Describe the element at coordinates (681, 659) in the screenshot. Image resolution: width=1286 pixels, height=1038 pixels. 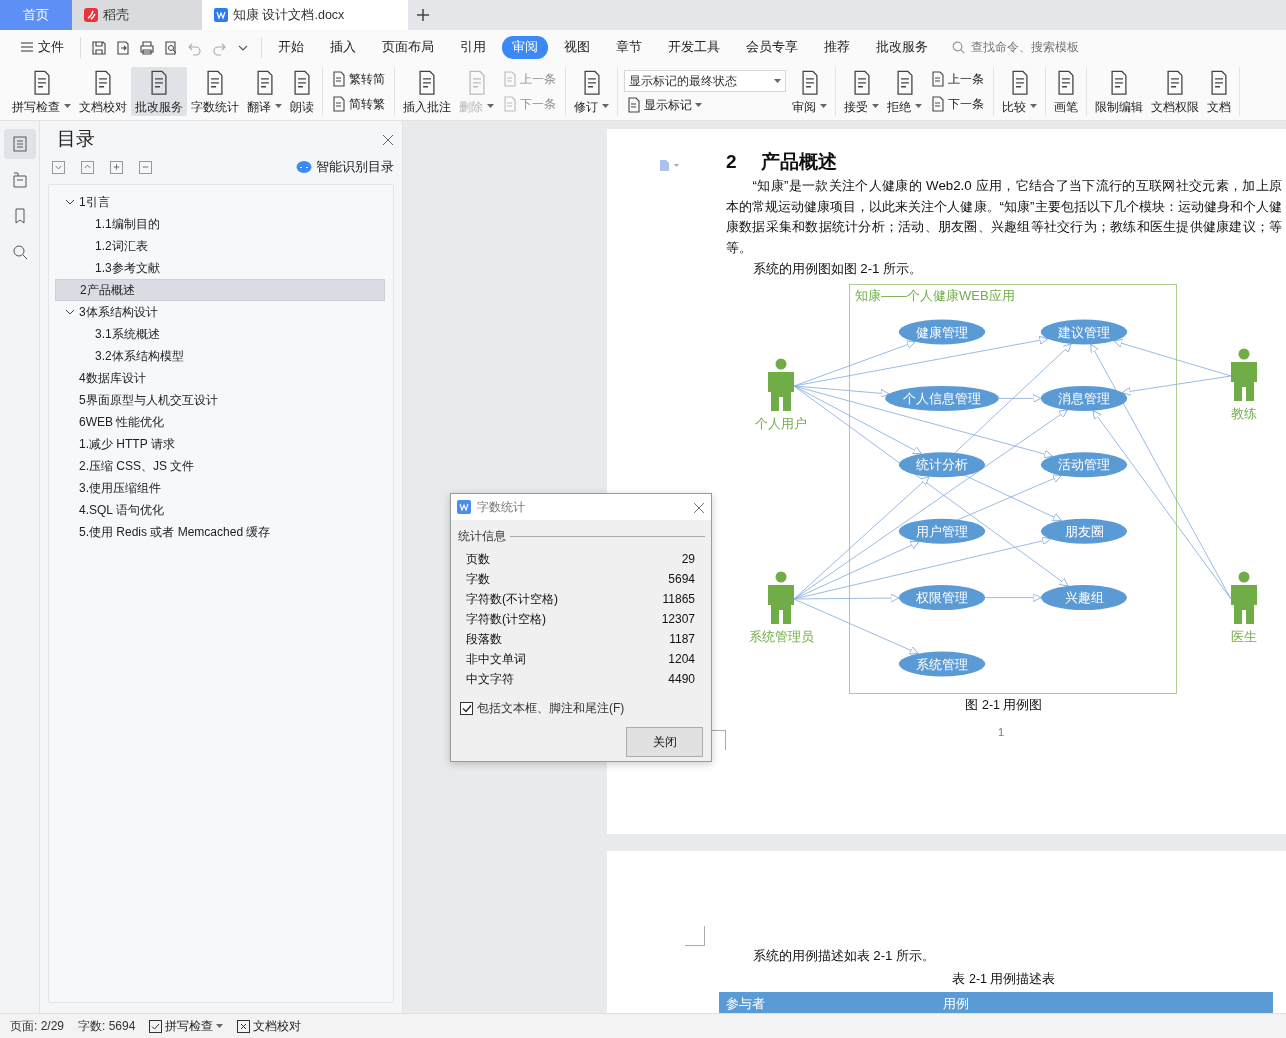
I see `stat-value: 1204` at that location.